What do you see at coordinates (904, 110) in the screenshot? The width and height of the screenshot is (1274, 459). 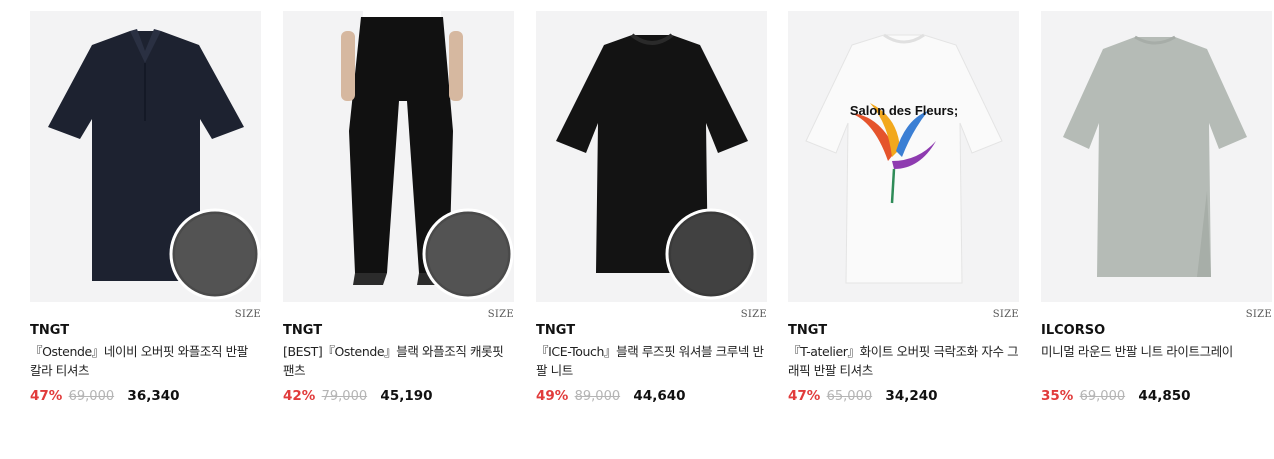 I see `graphic-text: Salon des Fleurs;` at bounding box center [904, 110].